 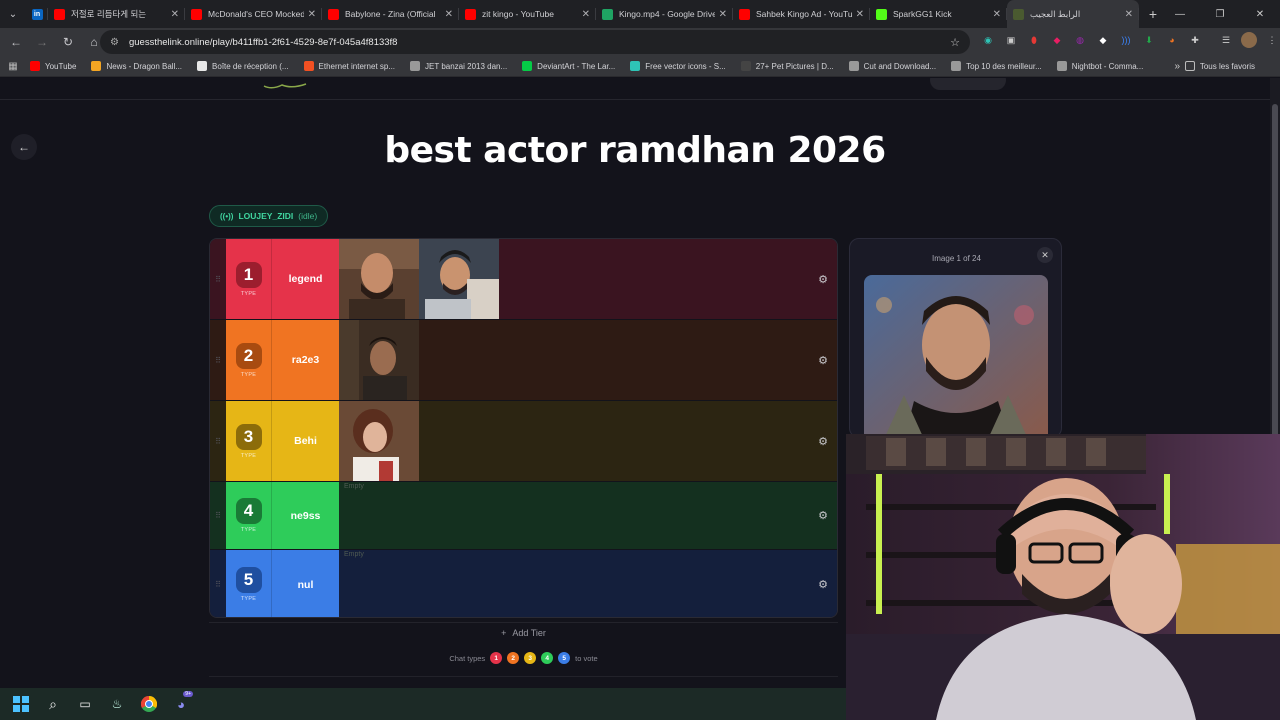 What do you see at coordinates (42, 42) in the screenshot?
I see `forward-button: →` at bounding box center [42, 42].